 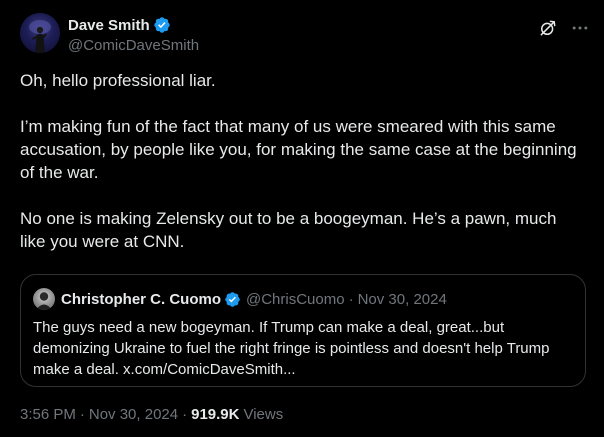 I want to click on quoted-author-handle: @ChrisCuomo, so click(x=295, y=299).